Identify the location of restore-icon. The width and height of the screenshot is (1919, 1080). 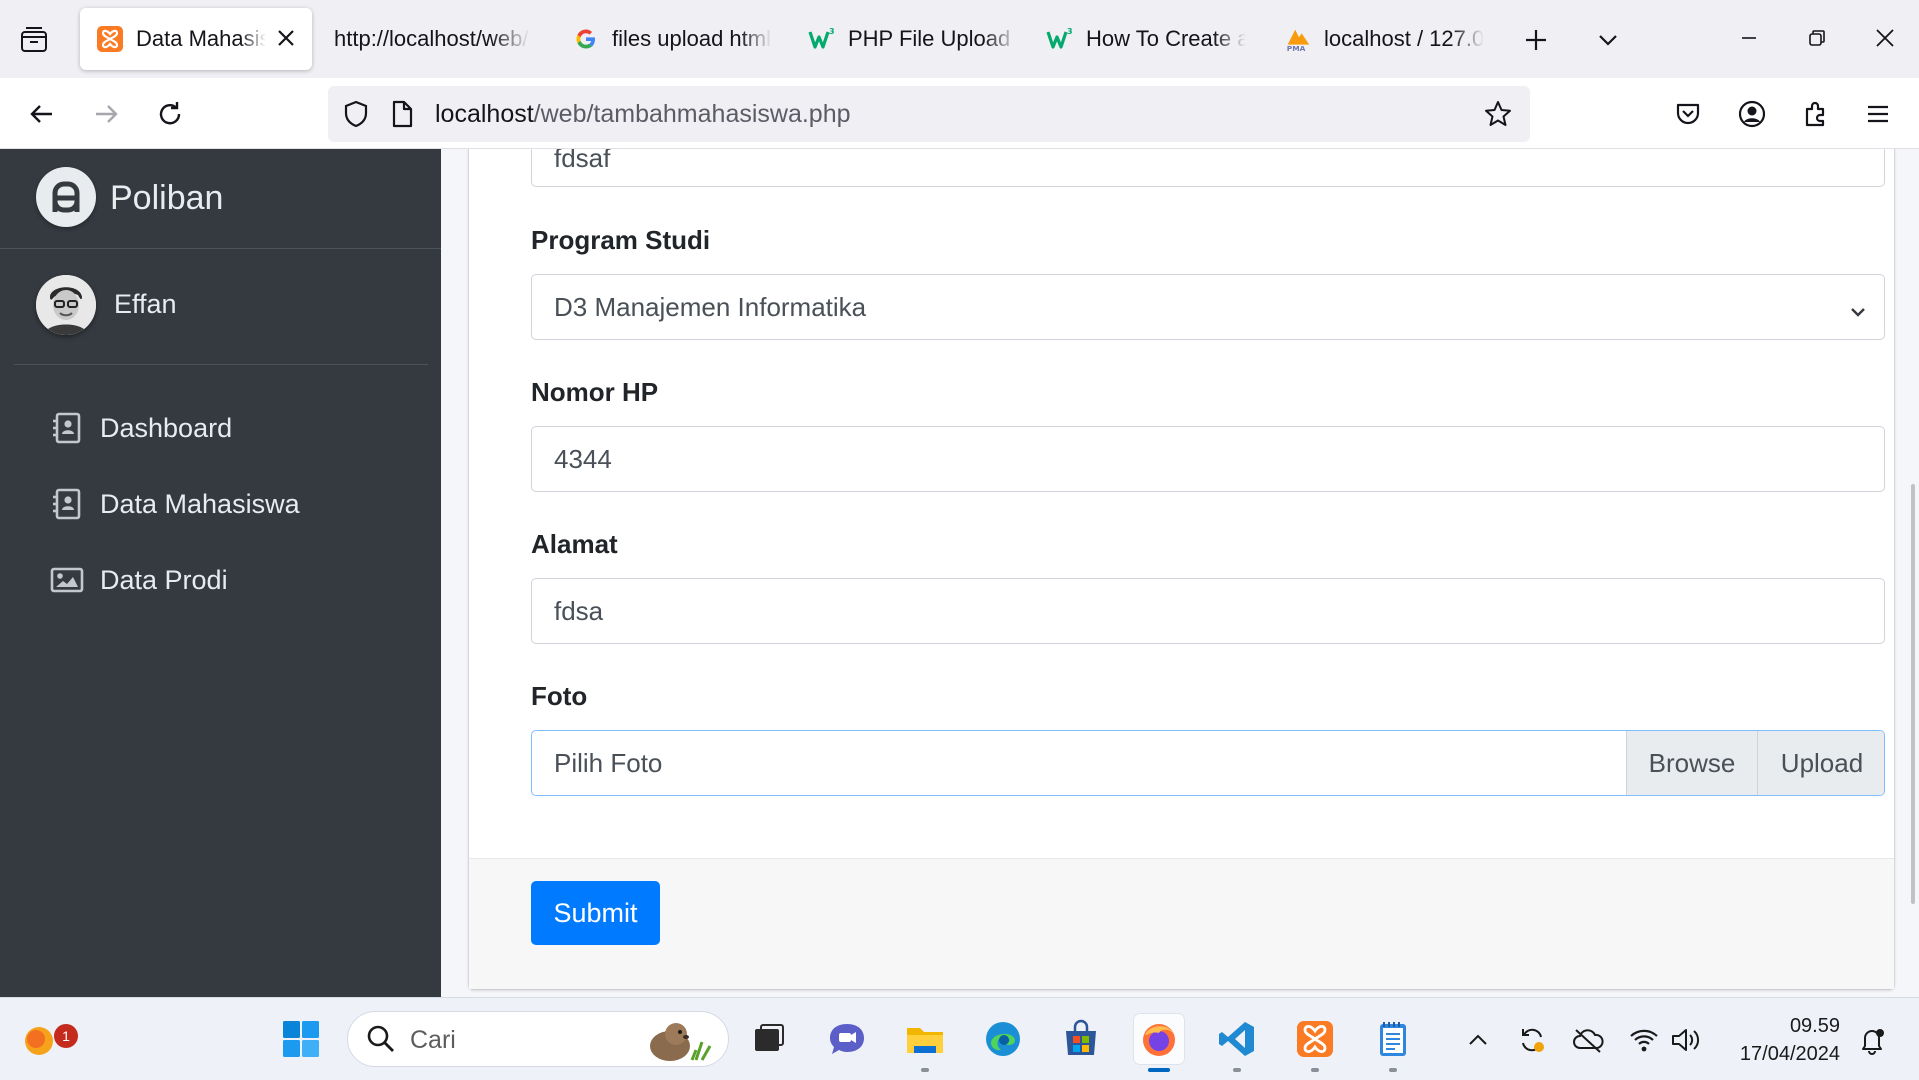
(1817, 38).